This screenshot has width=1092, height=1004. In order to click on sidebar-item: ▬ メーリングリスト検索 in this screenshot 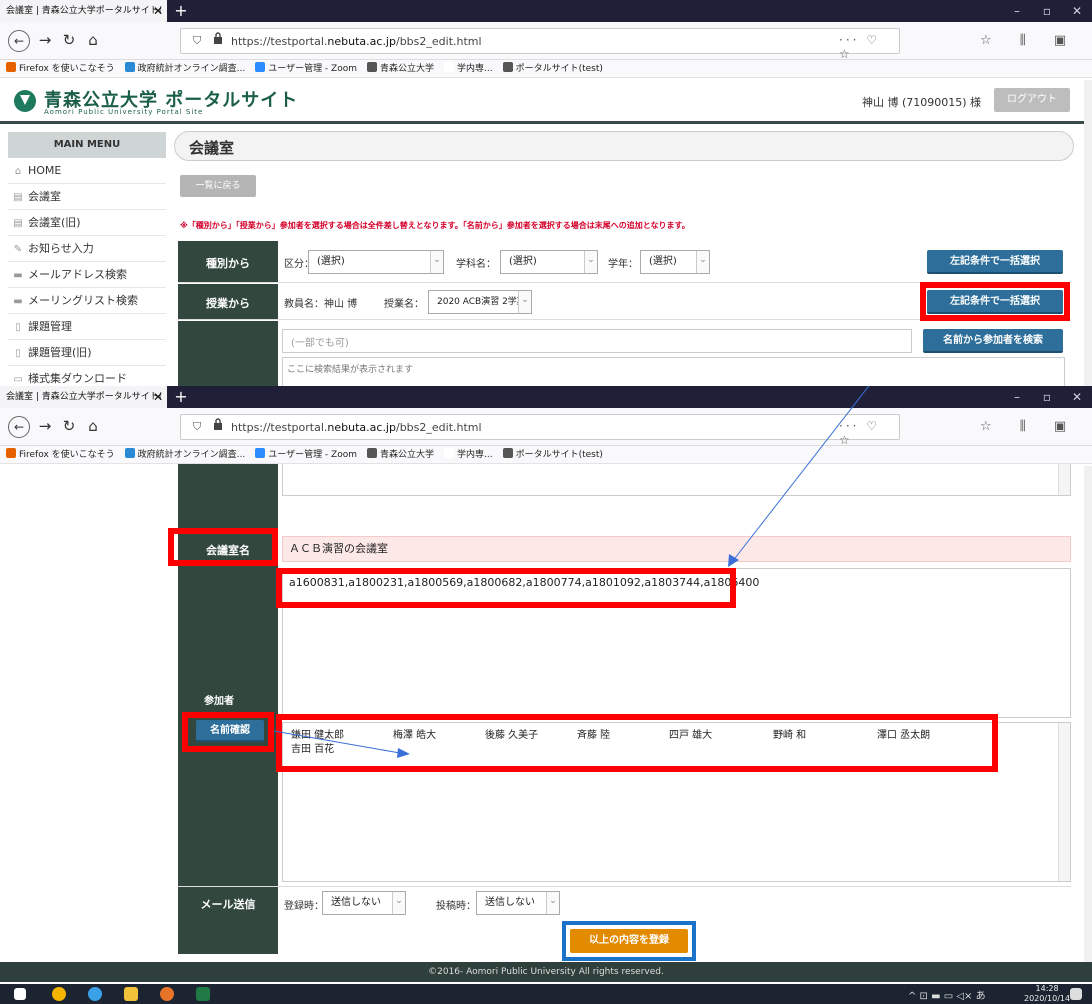, I will do `click(87, 301)`.